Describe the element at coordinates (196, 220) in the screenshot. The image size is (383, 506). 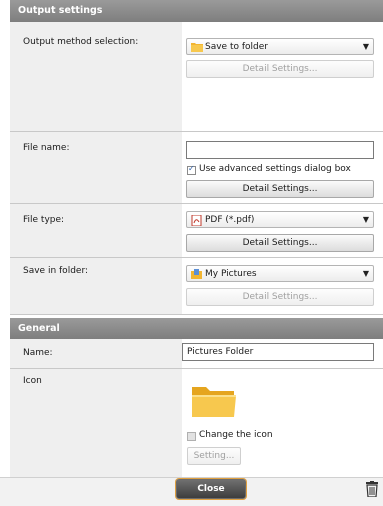
I see `pdf-icon` at that location.